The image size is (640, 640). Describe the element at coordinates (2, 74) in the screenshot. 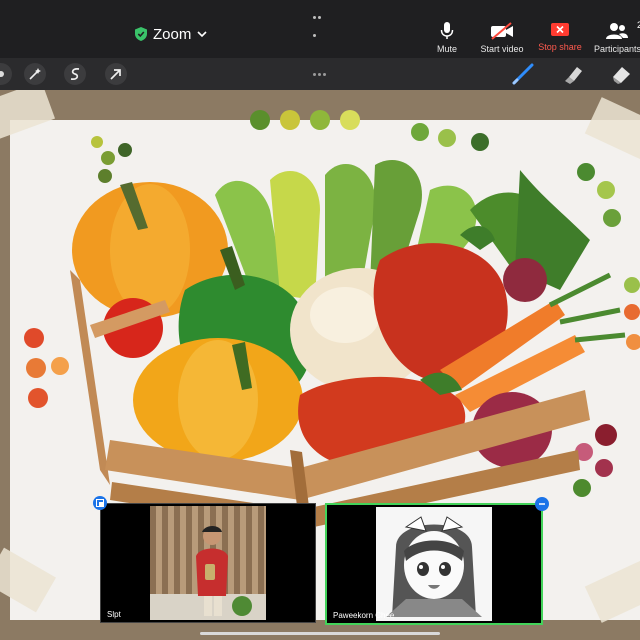

I see `tool-icon` at that location.